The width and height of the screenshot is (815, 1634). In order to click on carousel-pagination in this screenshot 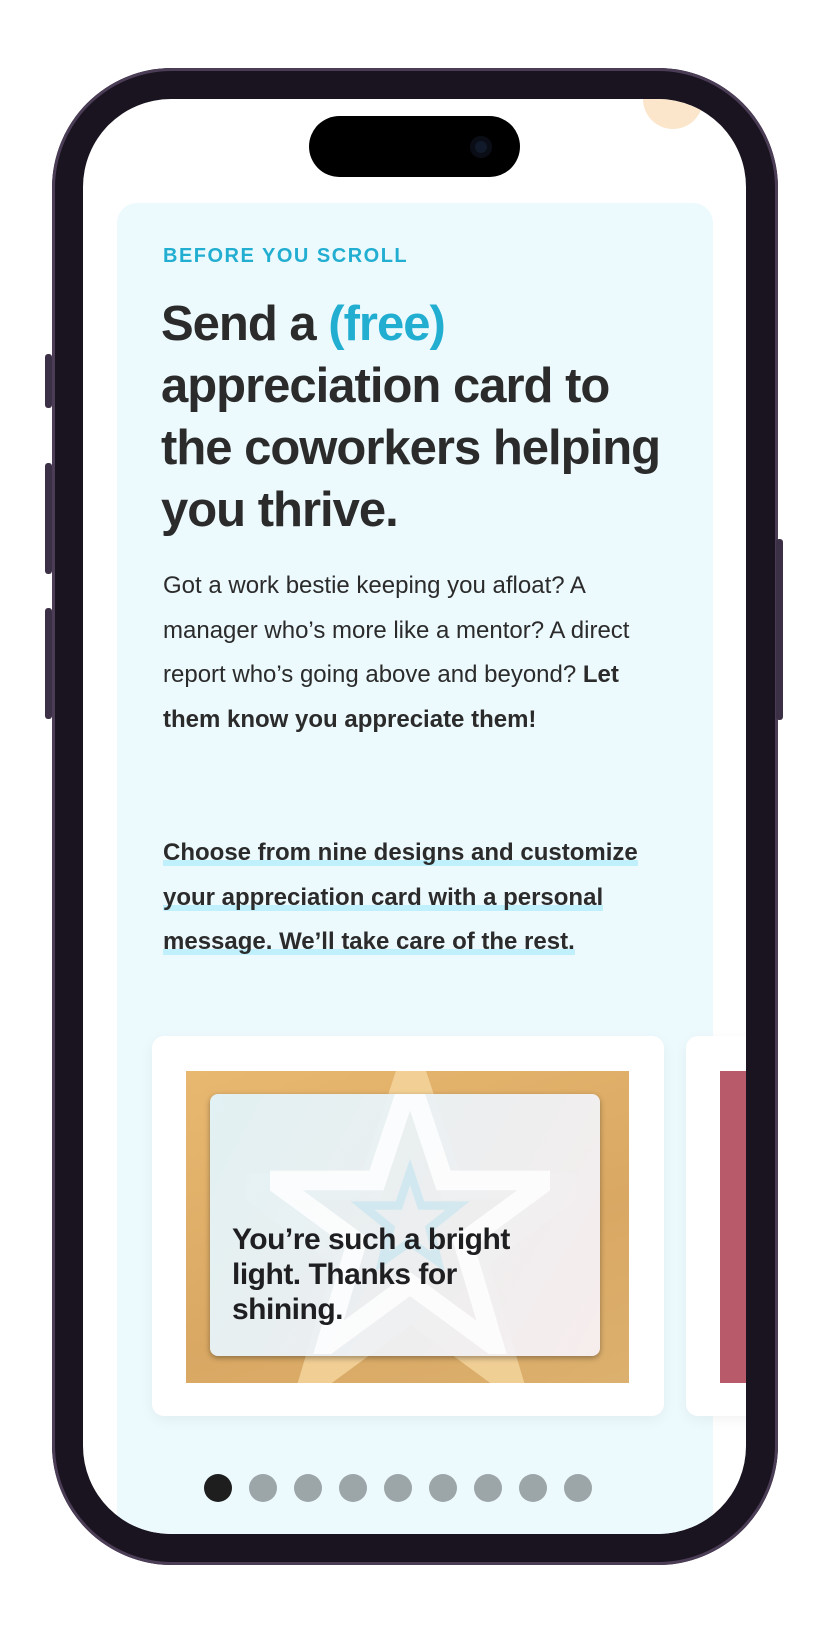, I will do `click(398, 1488)`.